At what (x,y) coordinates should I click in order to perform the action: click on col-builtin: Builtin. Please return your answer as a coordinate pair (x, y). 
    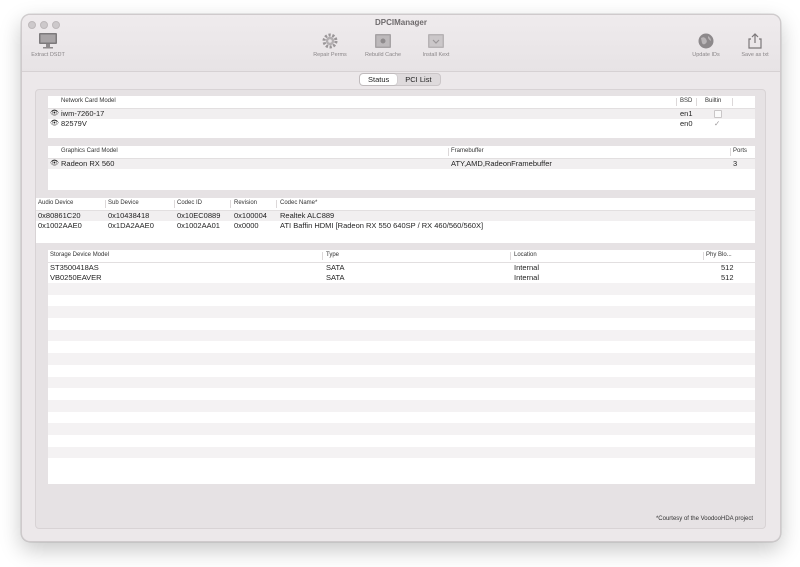
    Looking at the image, I should click on (713, 101).